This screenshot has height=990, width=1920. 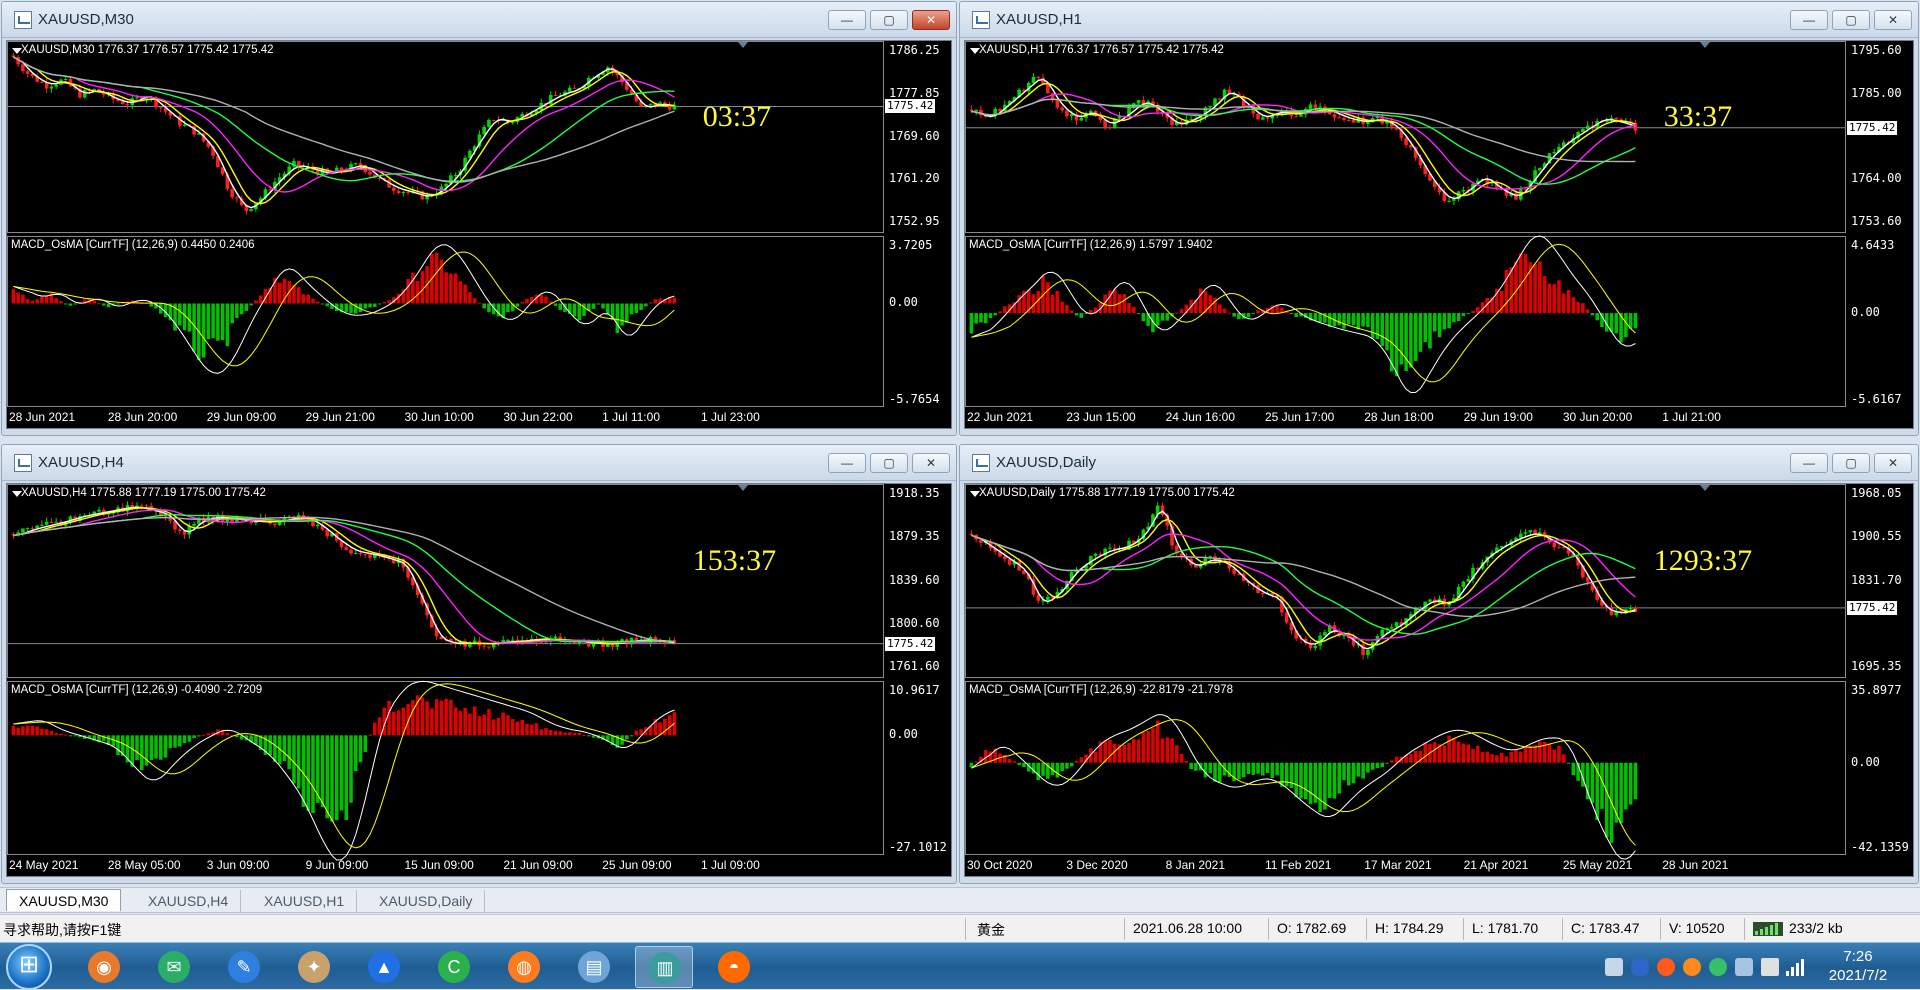 I want to click on tab-xauusd-daily: XAUUSD,Daily, so click(x=426, y=901).